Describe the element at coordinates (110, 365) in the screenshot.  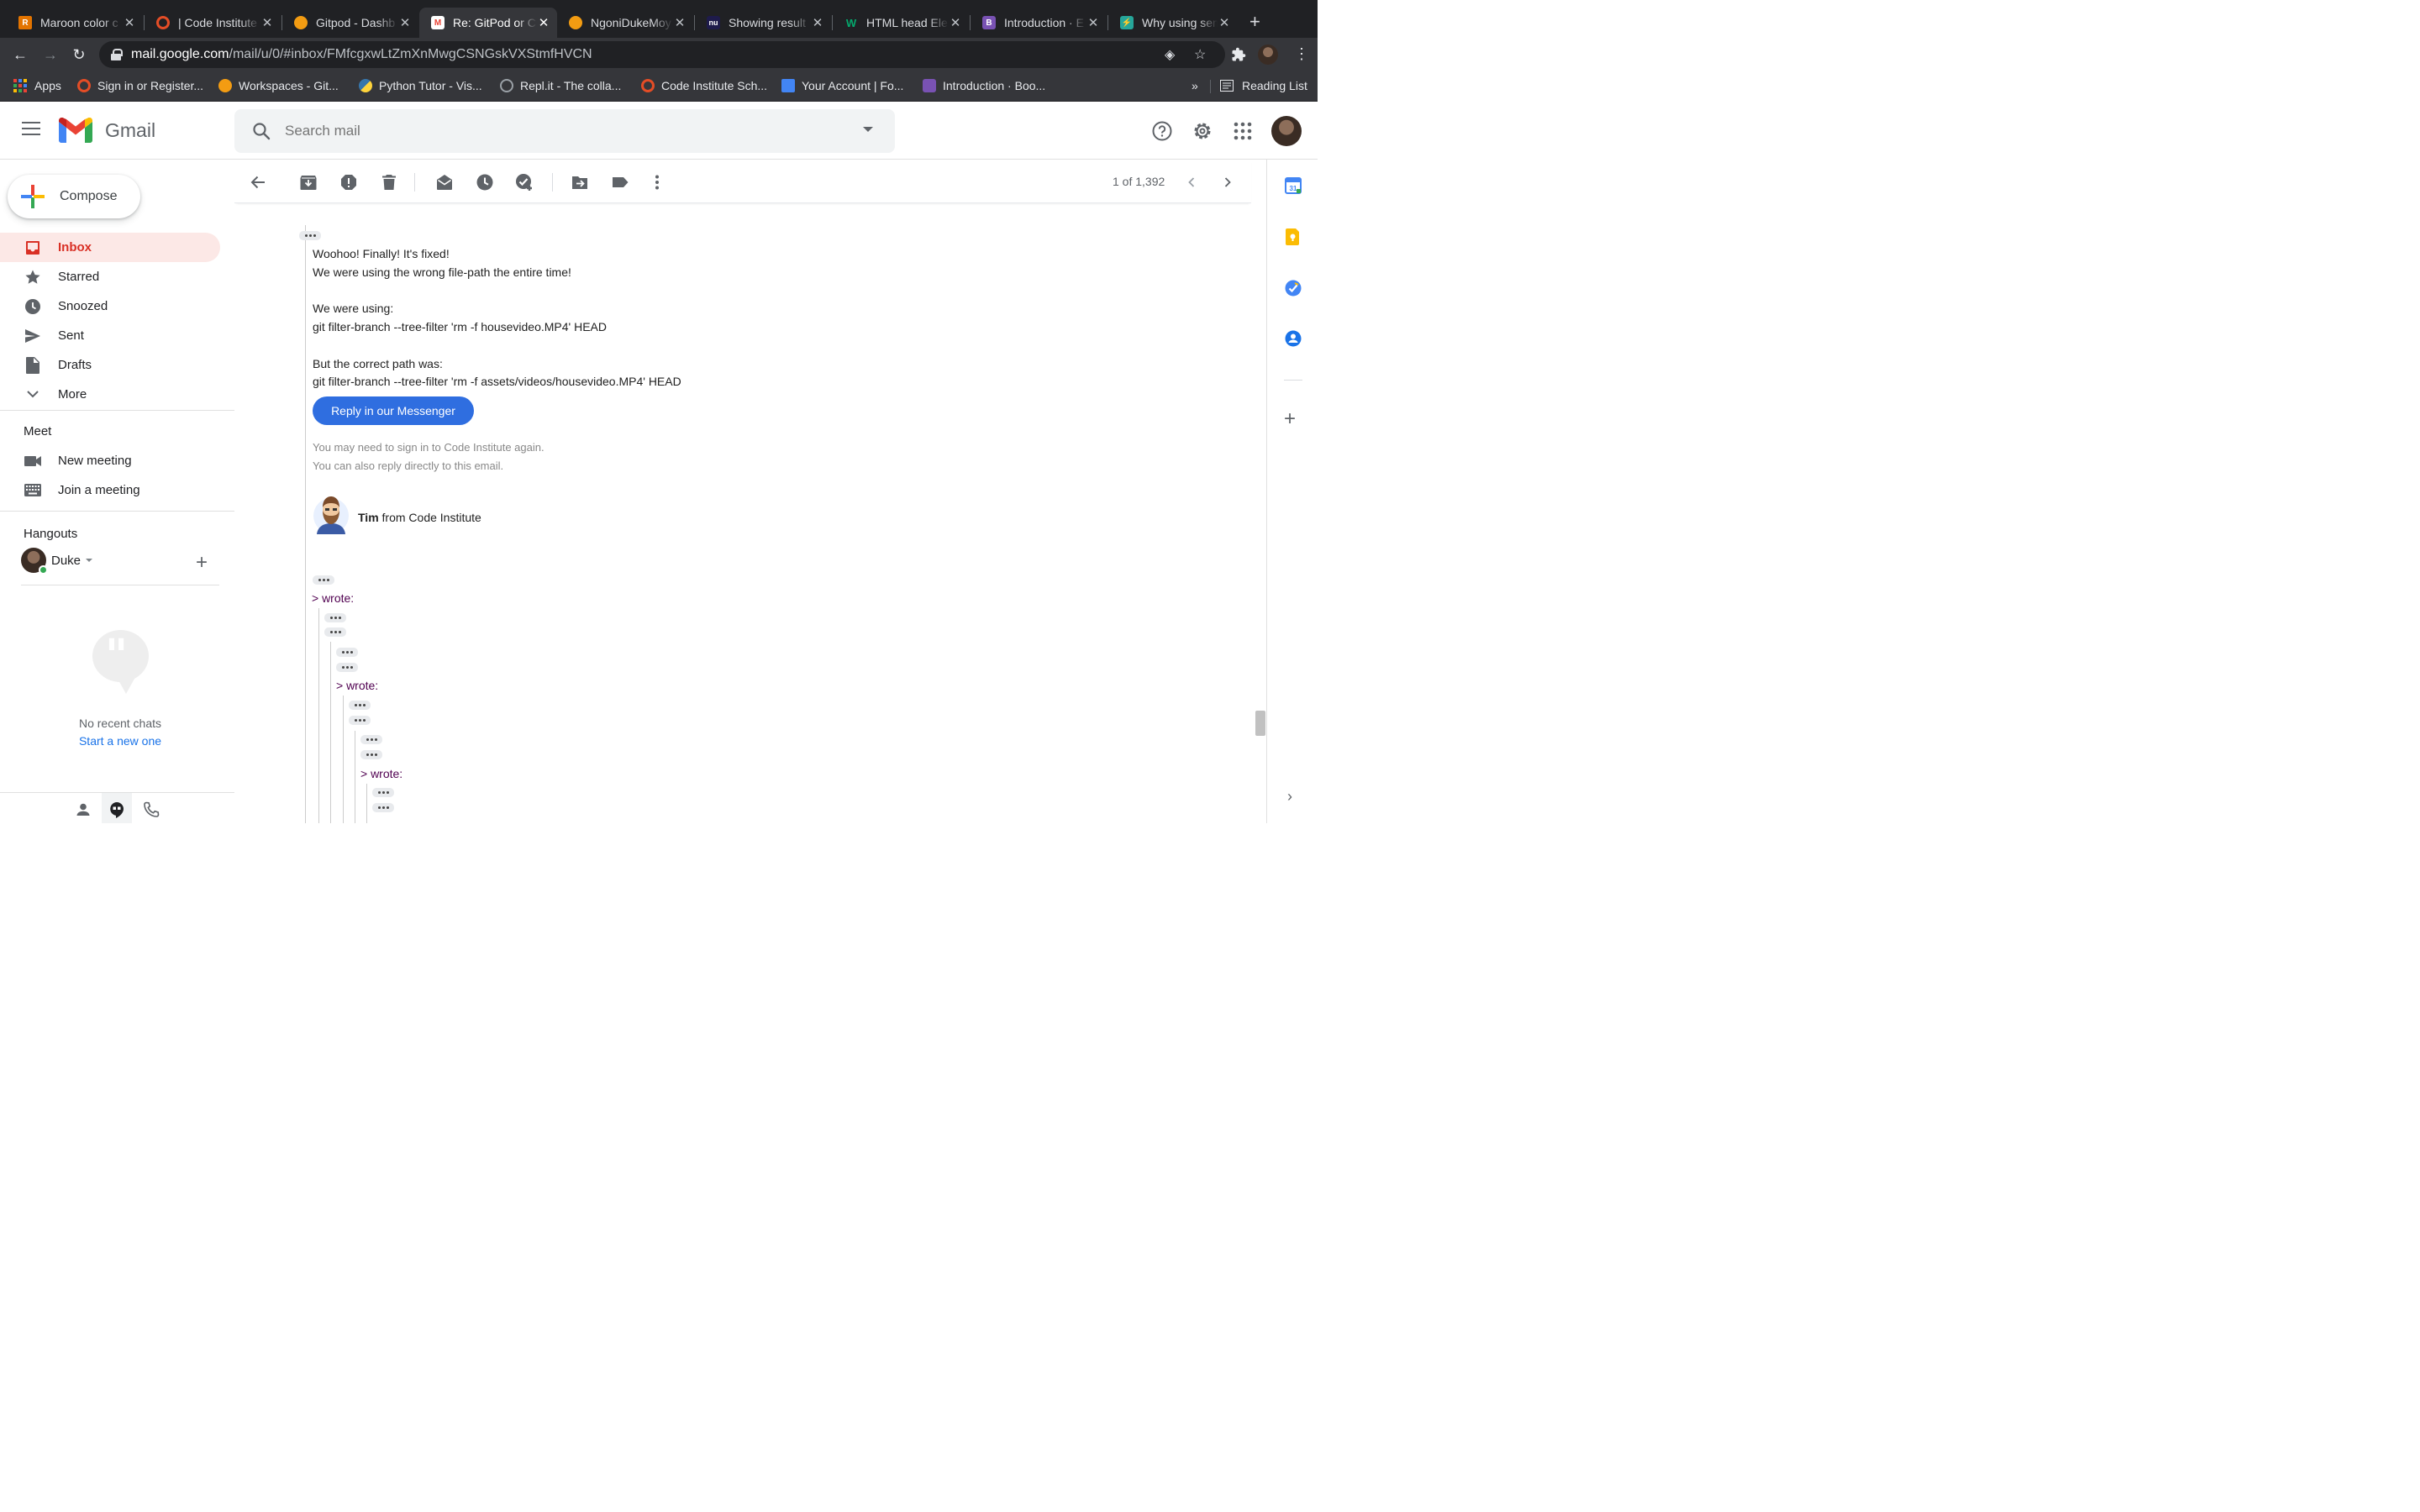
I see `nav-drafts: Drafts` at that location.